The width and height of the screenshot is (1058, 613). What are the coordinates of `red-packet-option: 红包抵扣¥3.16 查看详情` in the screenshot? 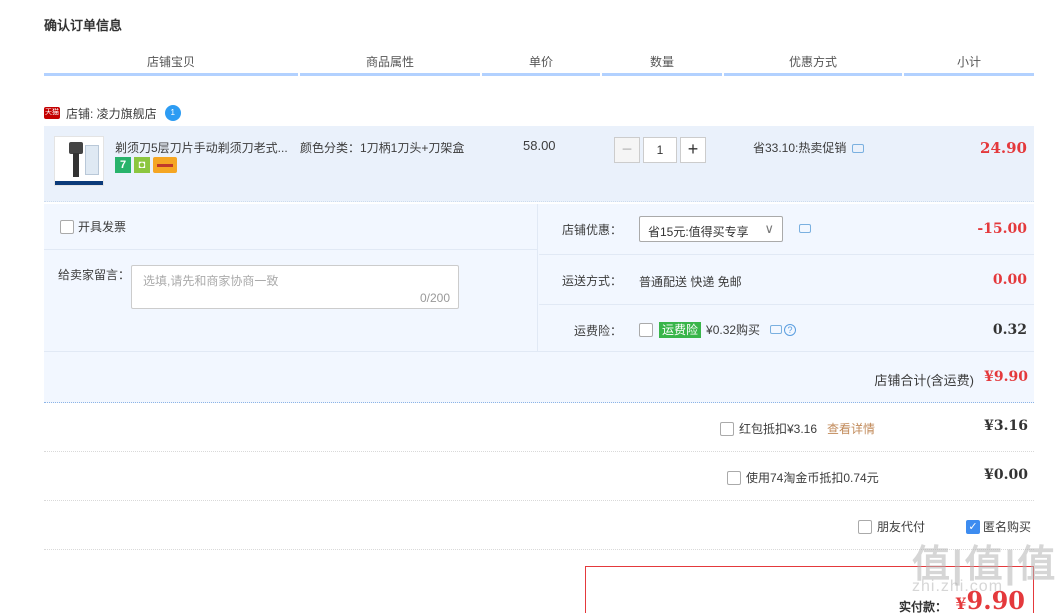 It's located at (797, 428).